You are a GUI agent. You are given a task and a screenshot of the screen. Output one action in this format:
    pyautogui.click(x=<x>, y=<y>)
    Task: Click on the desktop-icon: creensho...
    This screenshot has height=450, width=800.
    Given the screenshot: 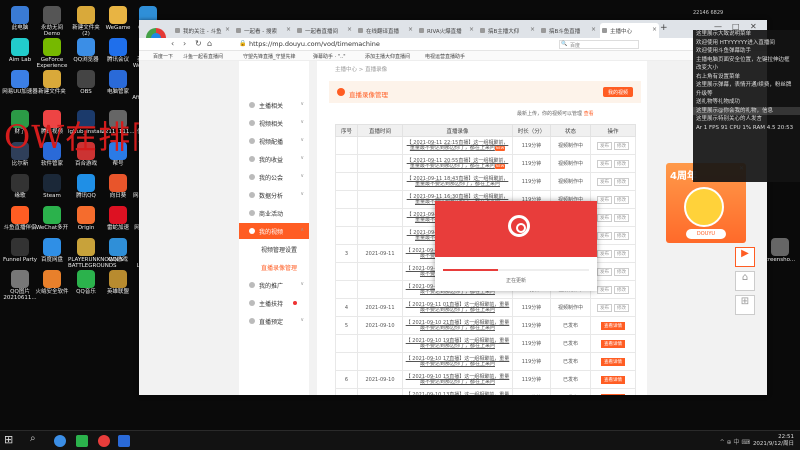 What is the action you would take?
    pyautogui.click(x=780, y=250)
    